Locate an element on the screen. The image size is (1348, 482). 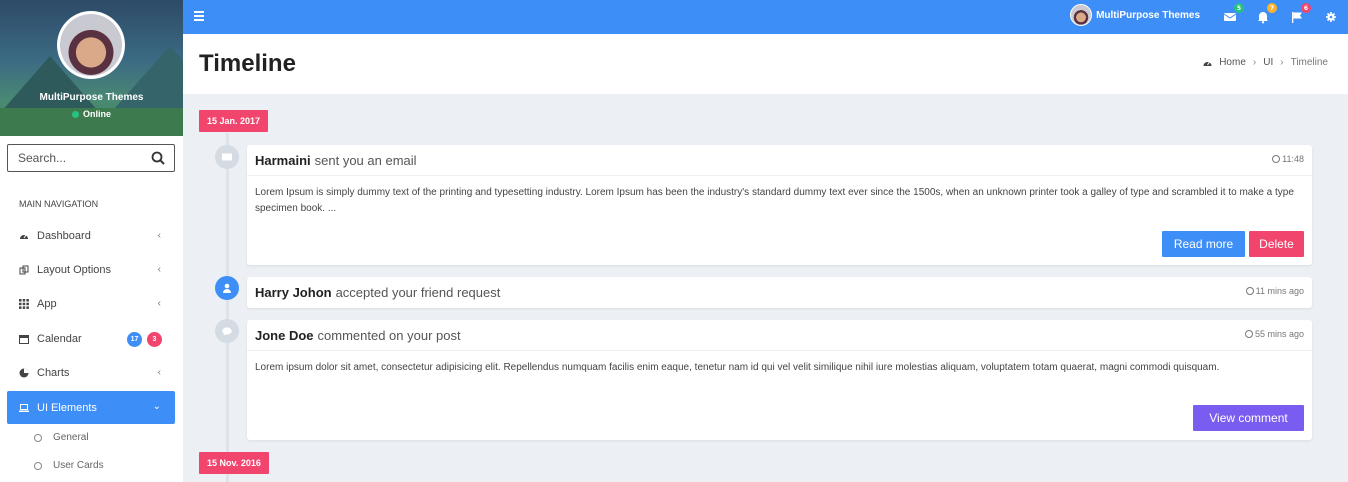
timeline-item-action: commented on your post is located at coordinates (389, 335).